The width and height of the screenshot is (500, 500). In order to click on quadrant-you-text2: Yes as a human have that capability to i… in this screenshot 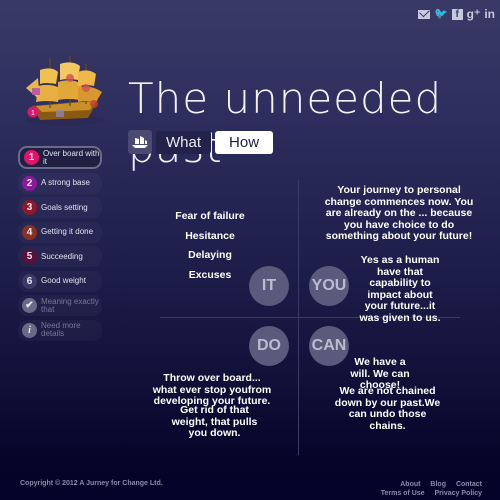, I will do `click(400, 289)`.